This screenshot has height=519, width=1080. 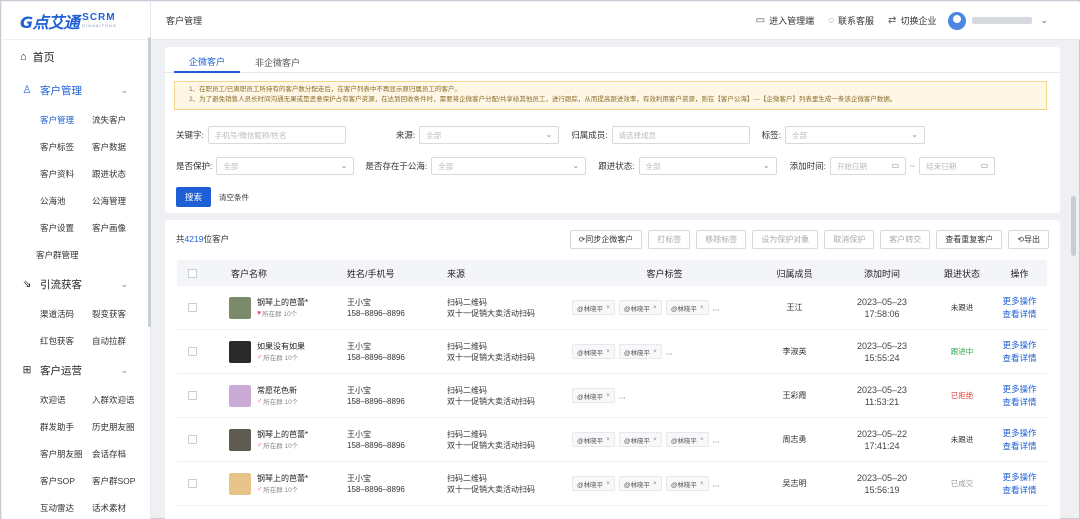 What do you see at coordinates (149, 182) in the screenshot?
I see `sidebar-scrollbar` at bounding box center [149, 182].